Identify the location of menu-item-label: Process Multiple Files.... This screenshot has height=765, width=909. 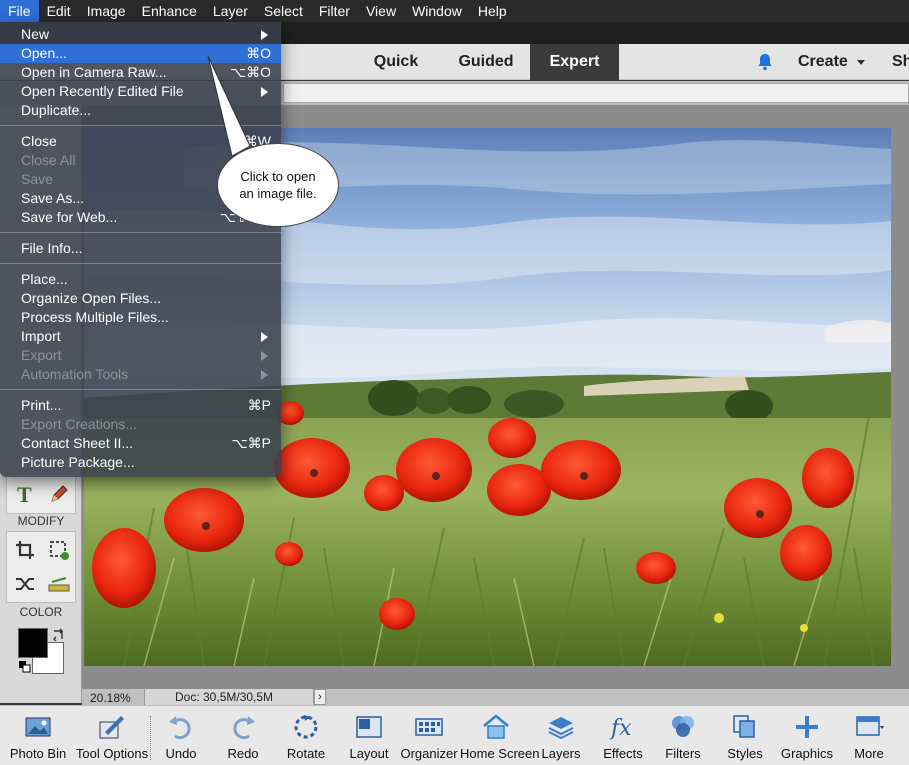
(95, 317).